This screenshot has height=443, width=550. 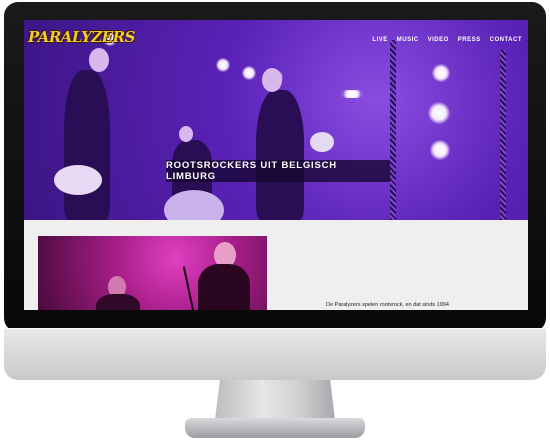 What do you see at coordinates (379, 40) in the screenshot?
I see `nav-live: LIVE` at bounding box center [379, 40].